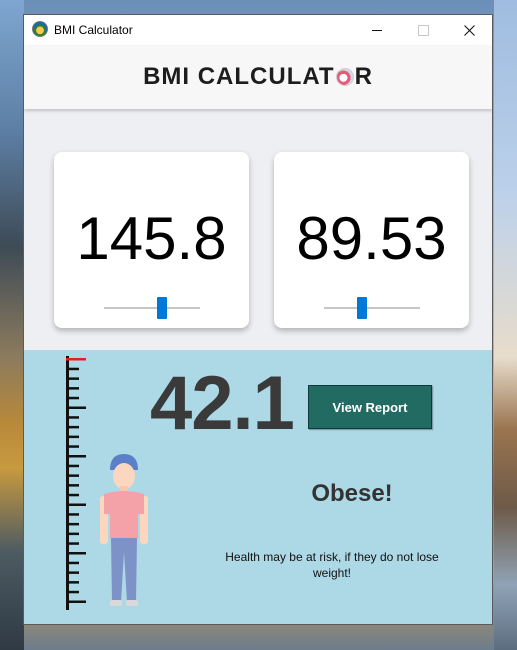  I want to click on maximize-button, so click(423, 30).